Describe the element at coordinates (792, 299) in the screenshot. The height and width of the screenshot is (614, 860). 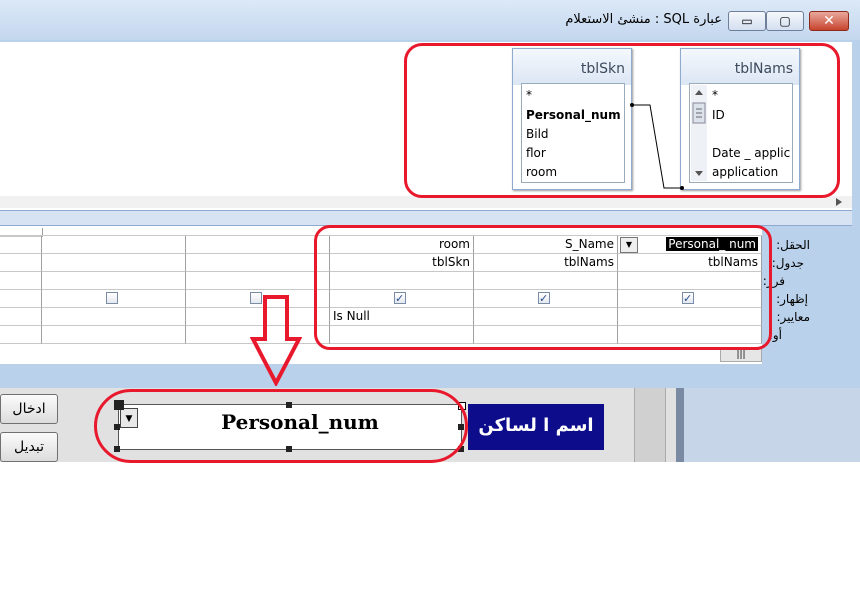
I see `row-label-show: إظهار:` at that location.